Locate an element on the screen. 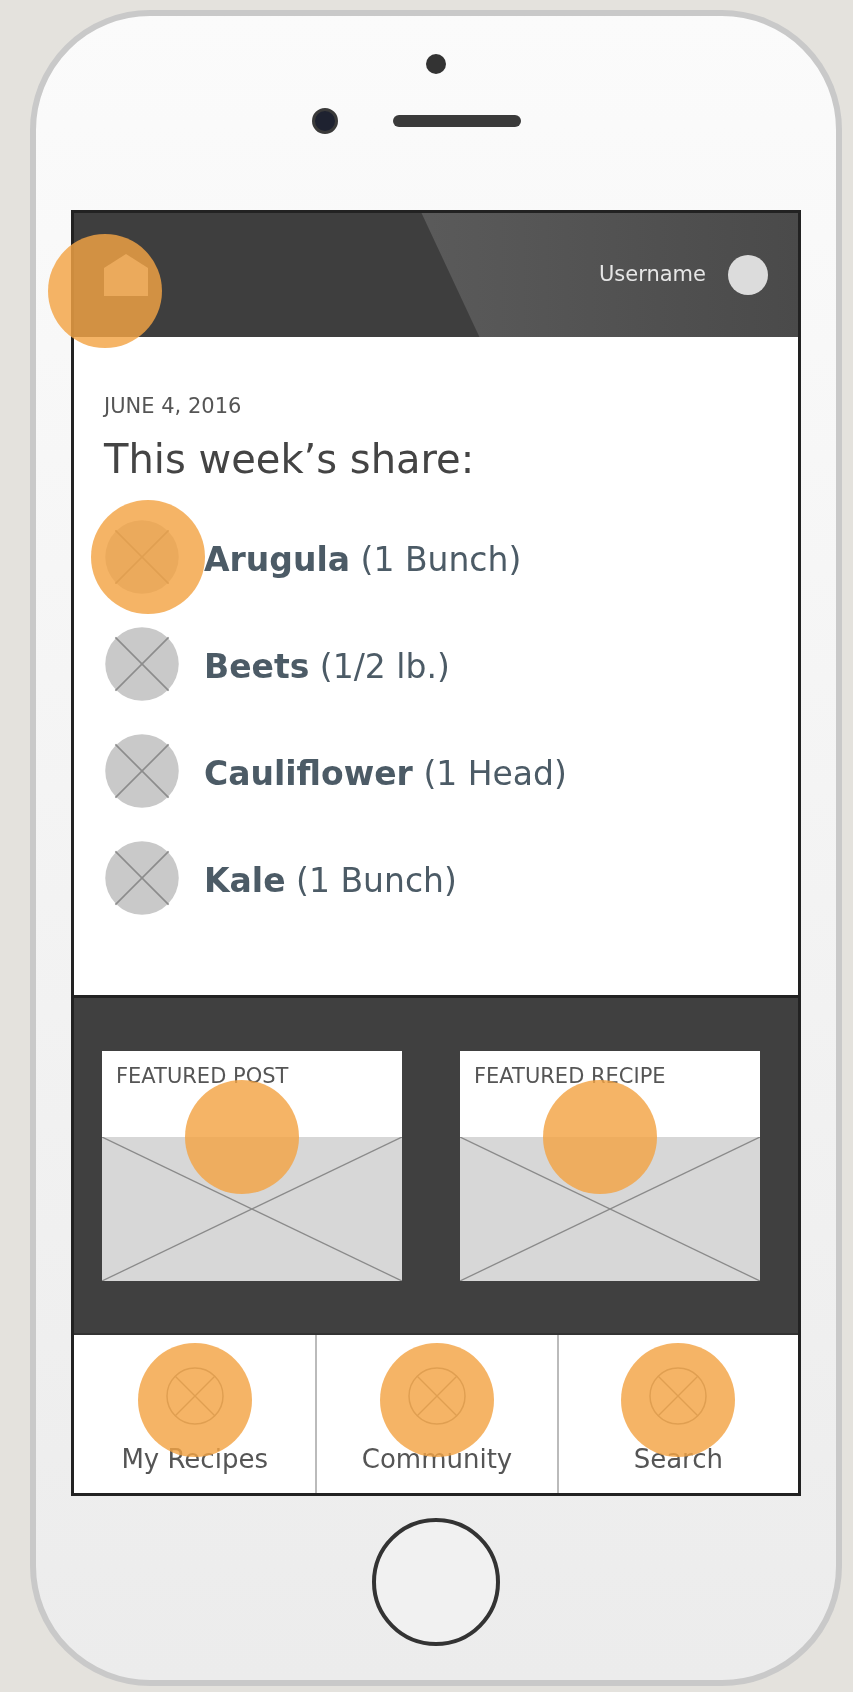 Image resolution: width=853 pixels, height=1692 pixels. card-title: FEATURED RECIPE is located at coordinates (570, 1076).